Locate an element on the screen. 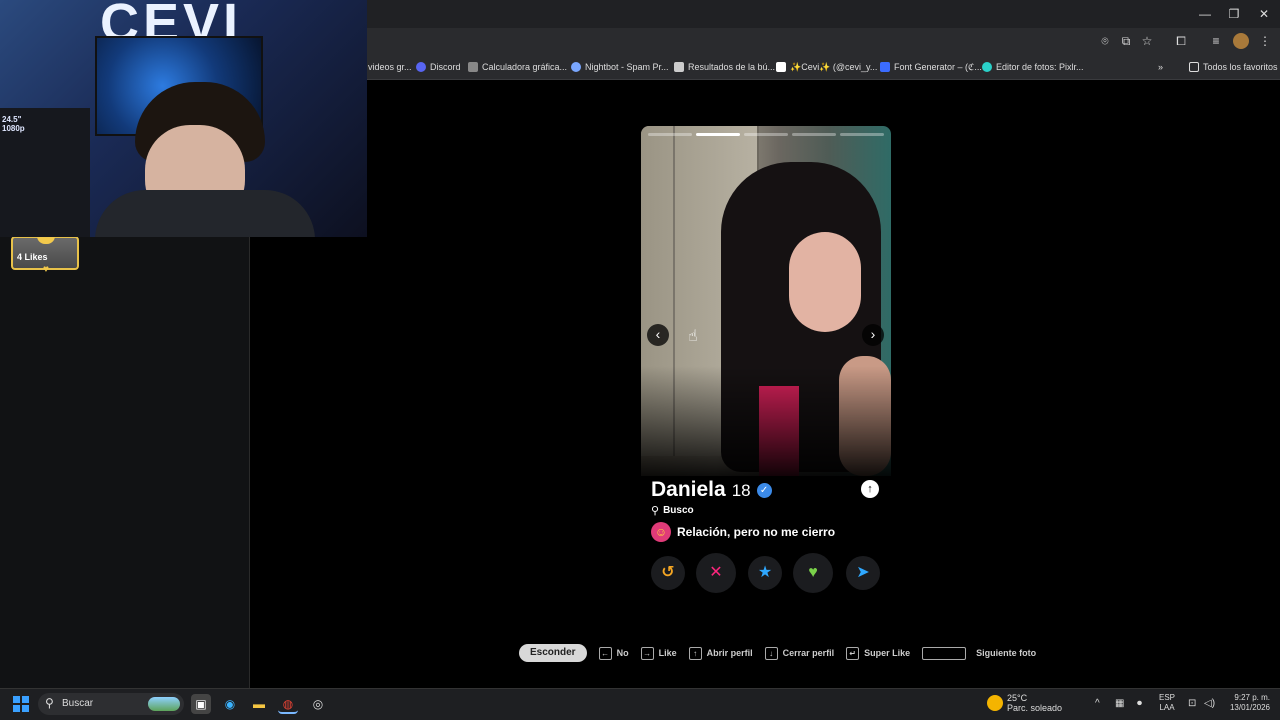 The width and height of the screenshot is (1280, 720). close-icon: ✕ is located at coordinates (1264, 14).